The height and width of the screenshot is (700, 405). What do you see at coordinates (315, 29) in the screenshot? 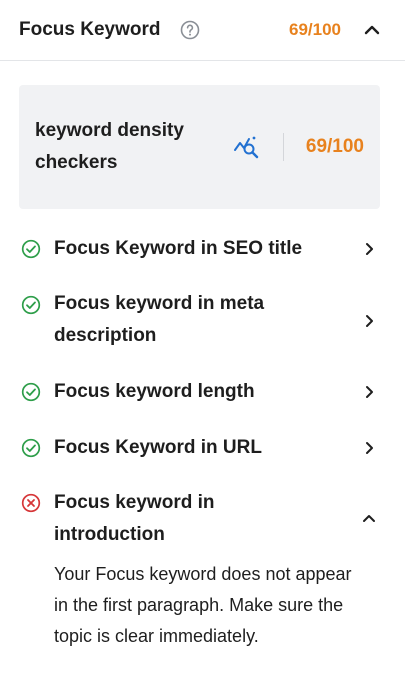
I see `header-score: 69/100` at bounding box center [315, 29].